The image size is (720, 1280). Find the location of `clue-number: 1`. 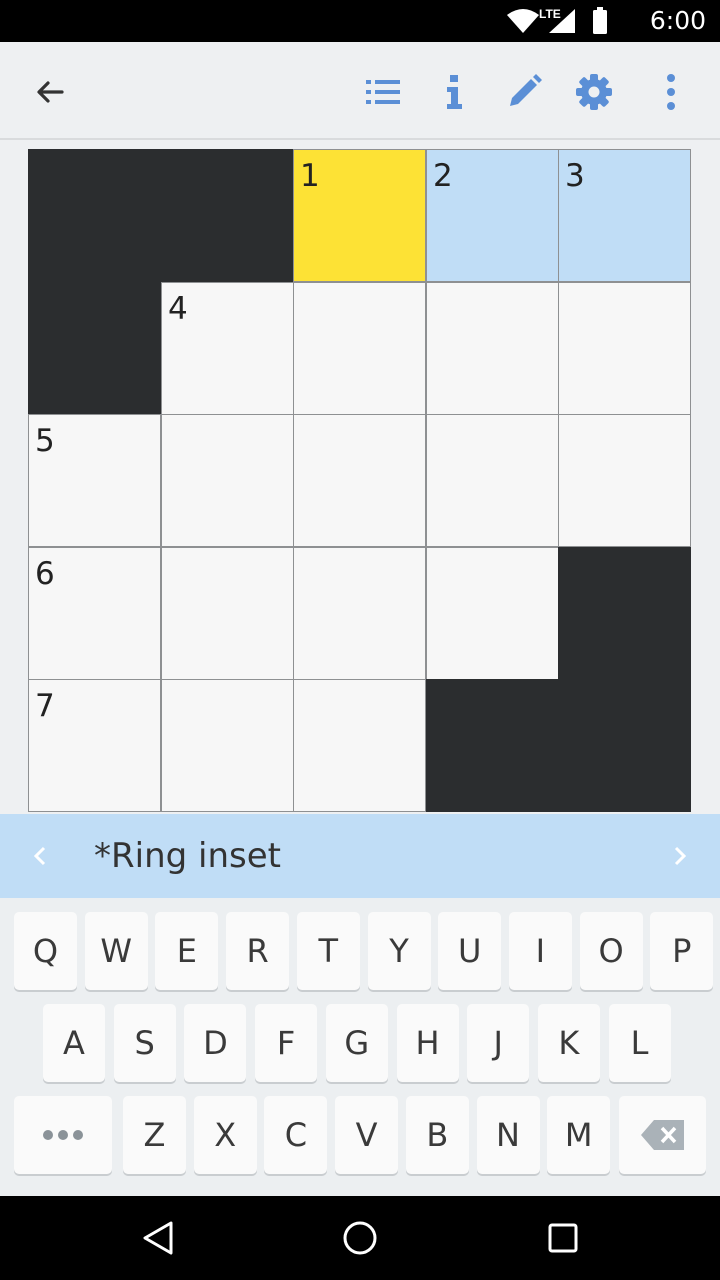

clue-number: 1 is located at coordinates (310, 176).